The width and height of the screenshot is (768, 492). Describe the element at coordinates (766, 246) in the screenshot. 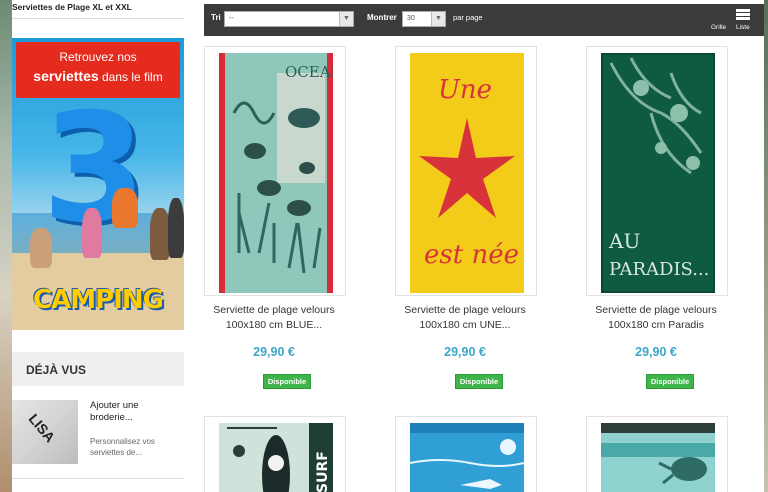

I see `background-photo-right` at that location.